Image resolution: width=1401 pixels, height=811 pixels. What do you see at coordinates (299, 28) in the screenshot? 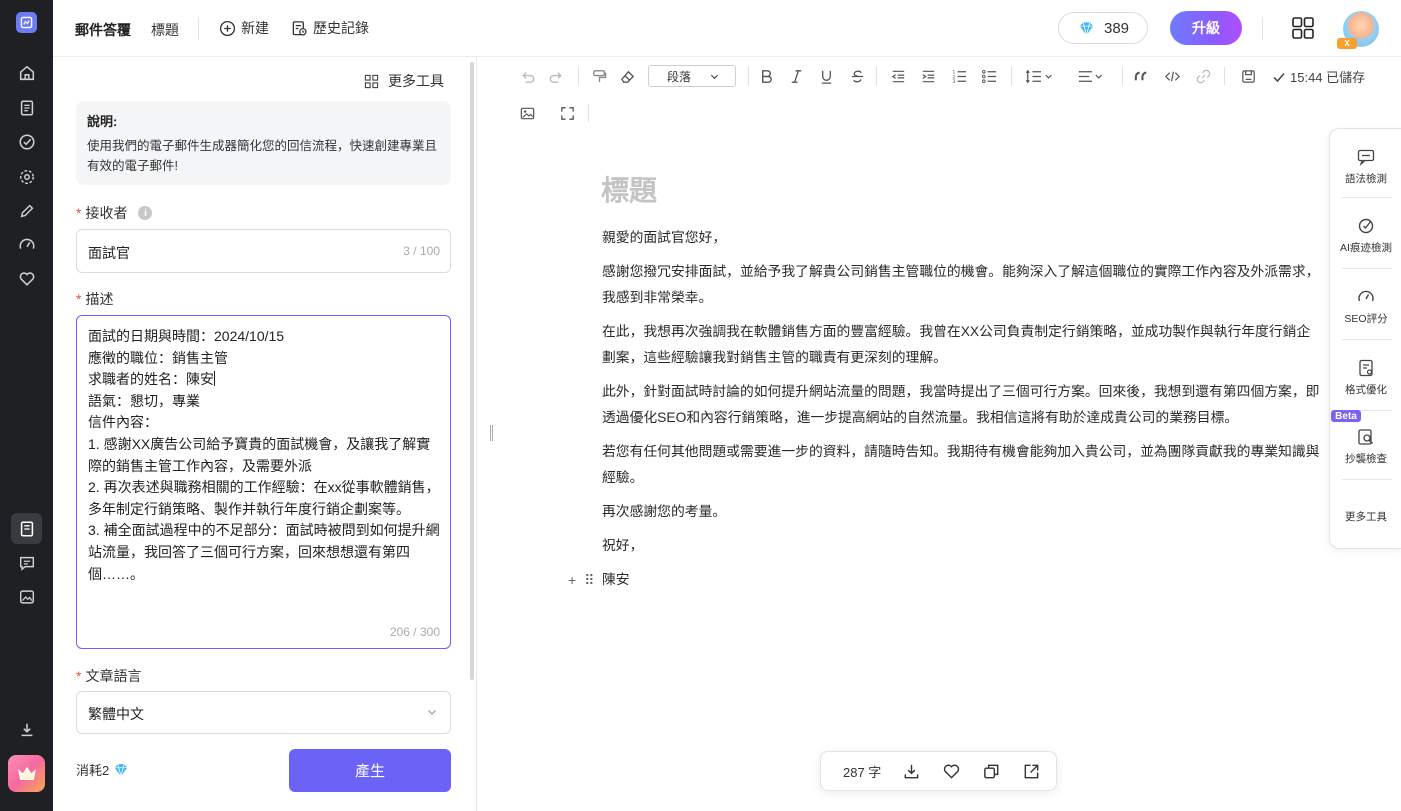
I see `history-icon` at bounding box center [299, 28].